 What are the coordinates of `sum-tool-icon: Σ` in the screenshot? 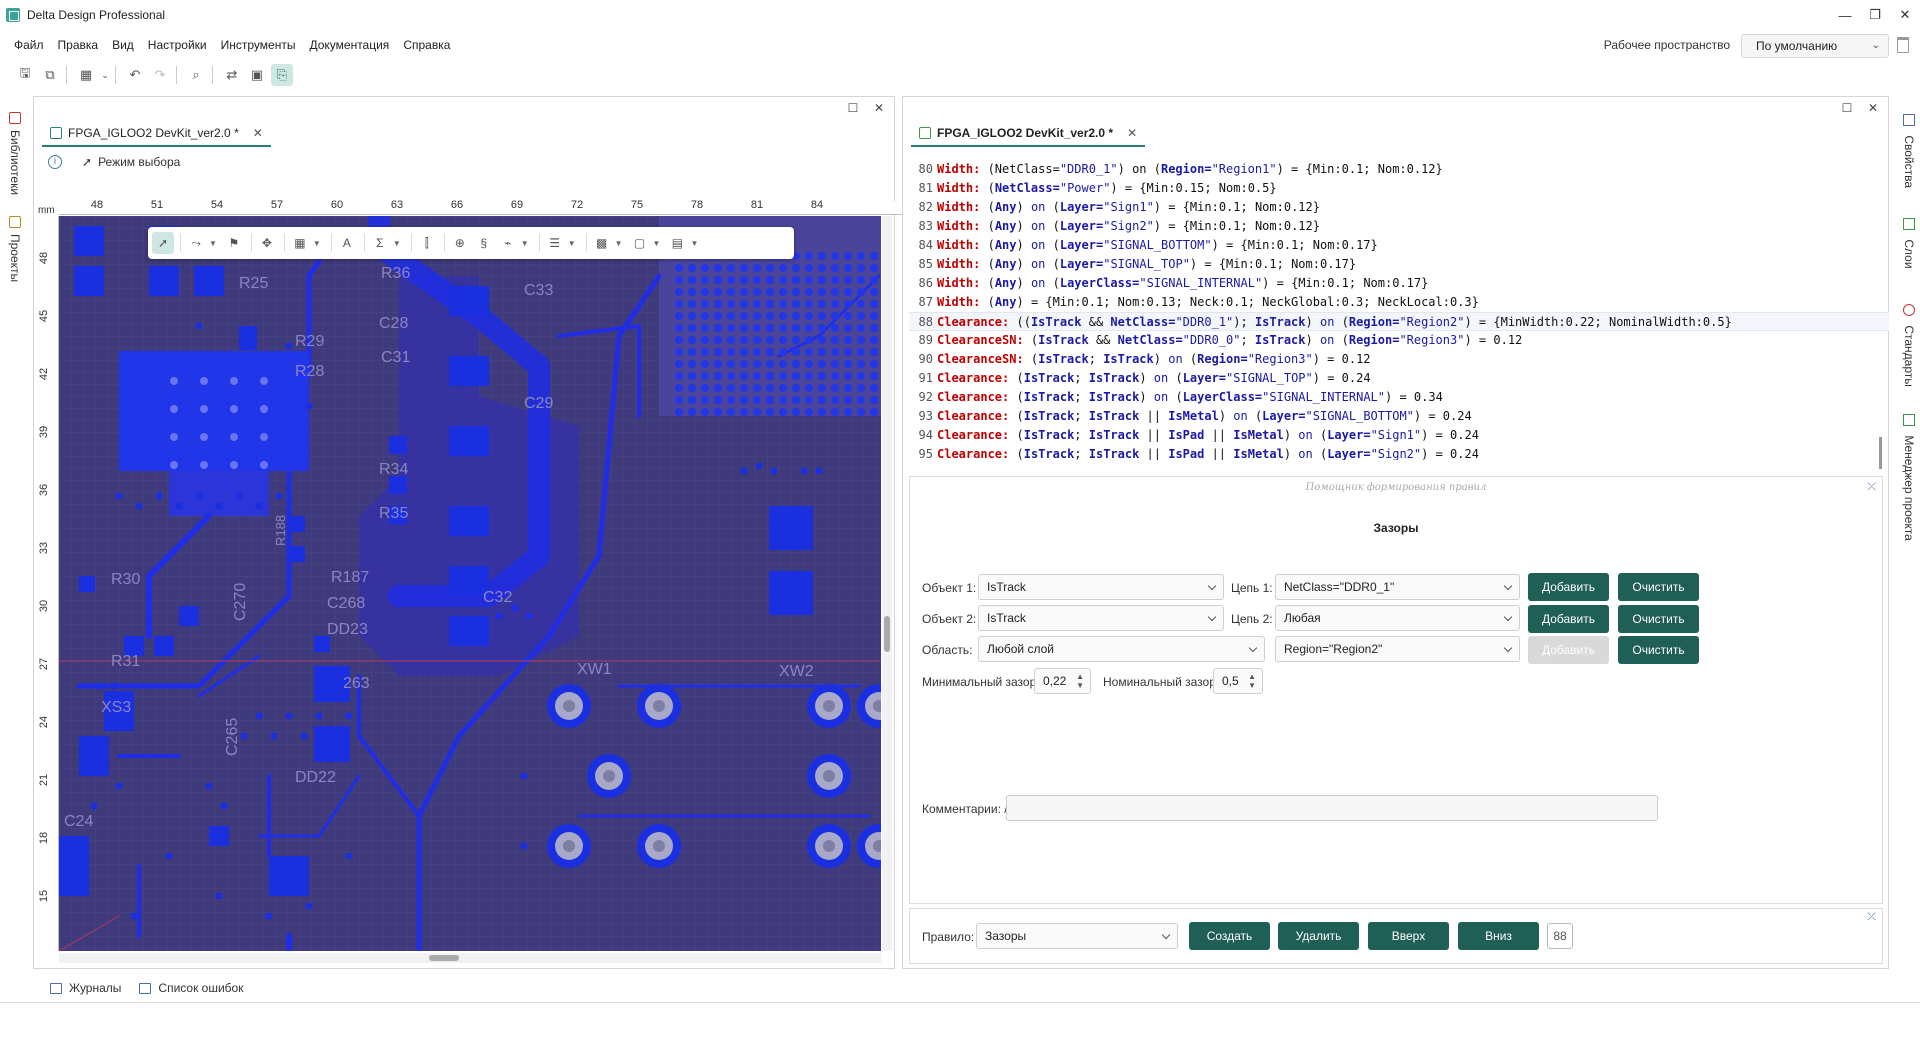 It's located at (380, 243).